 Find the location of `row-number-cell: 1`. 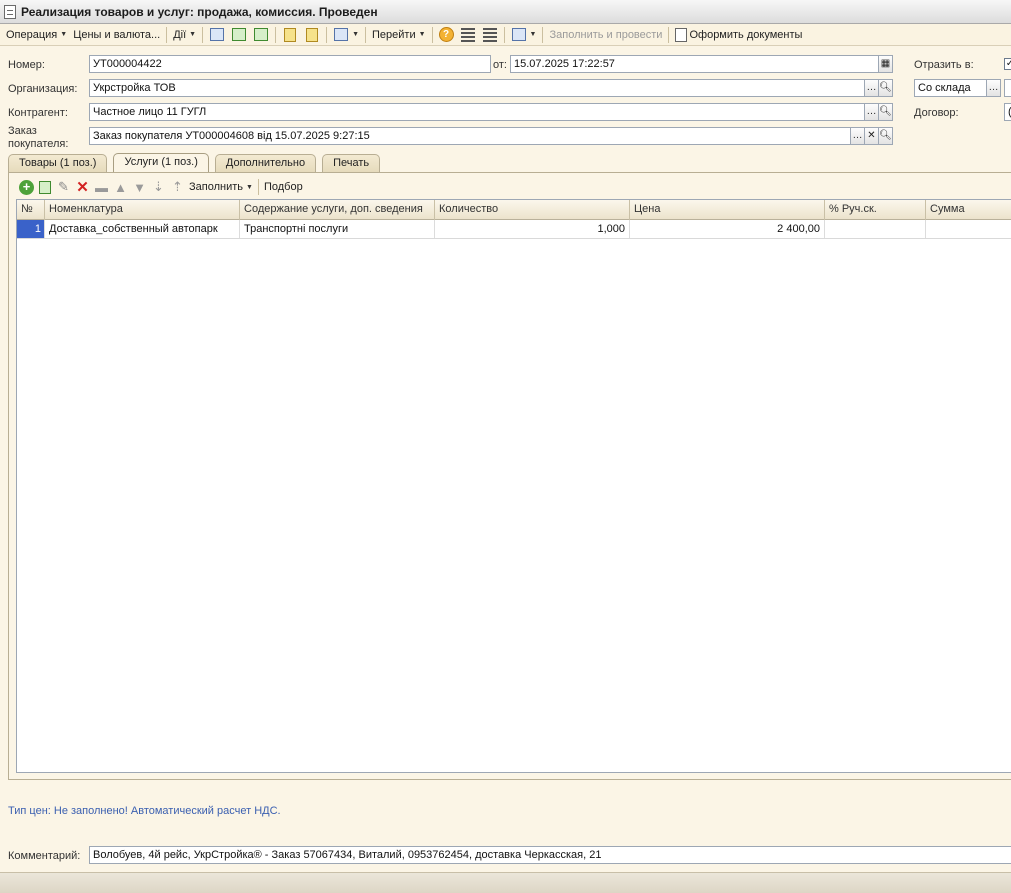

row-number-cell: 1 is located at coordinates (31, 229).